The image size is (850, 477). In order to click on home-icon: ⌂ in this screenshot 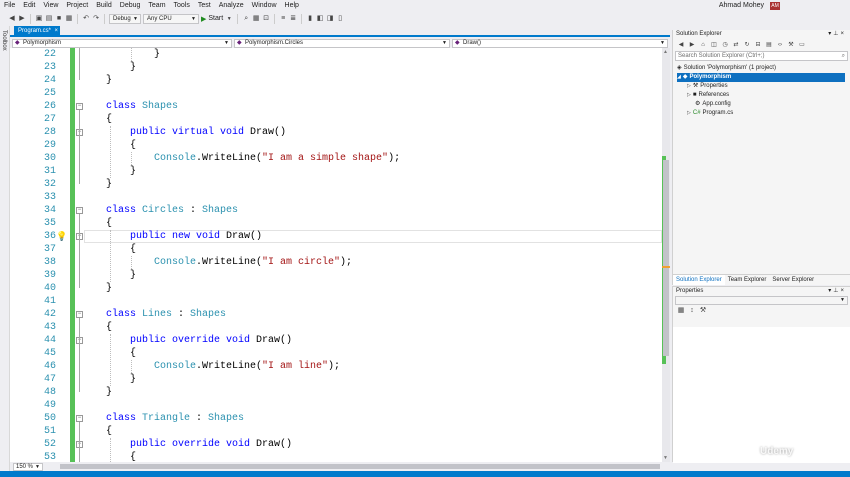, I will do `click(703, 45)`.